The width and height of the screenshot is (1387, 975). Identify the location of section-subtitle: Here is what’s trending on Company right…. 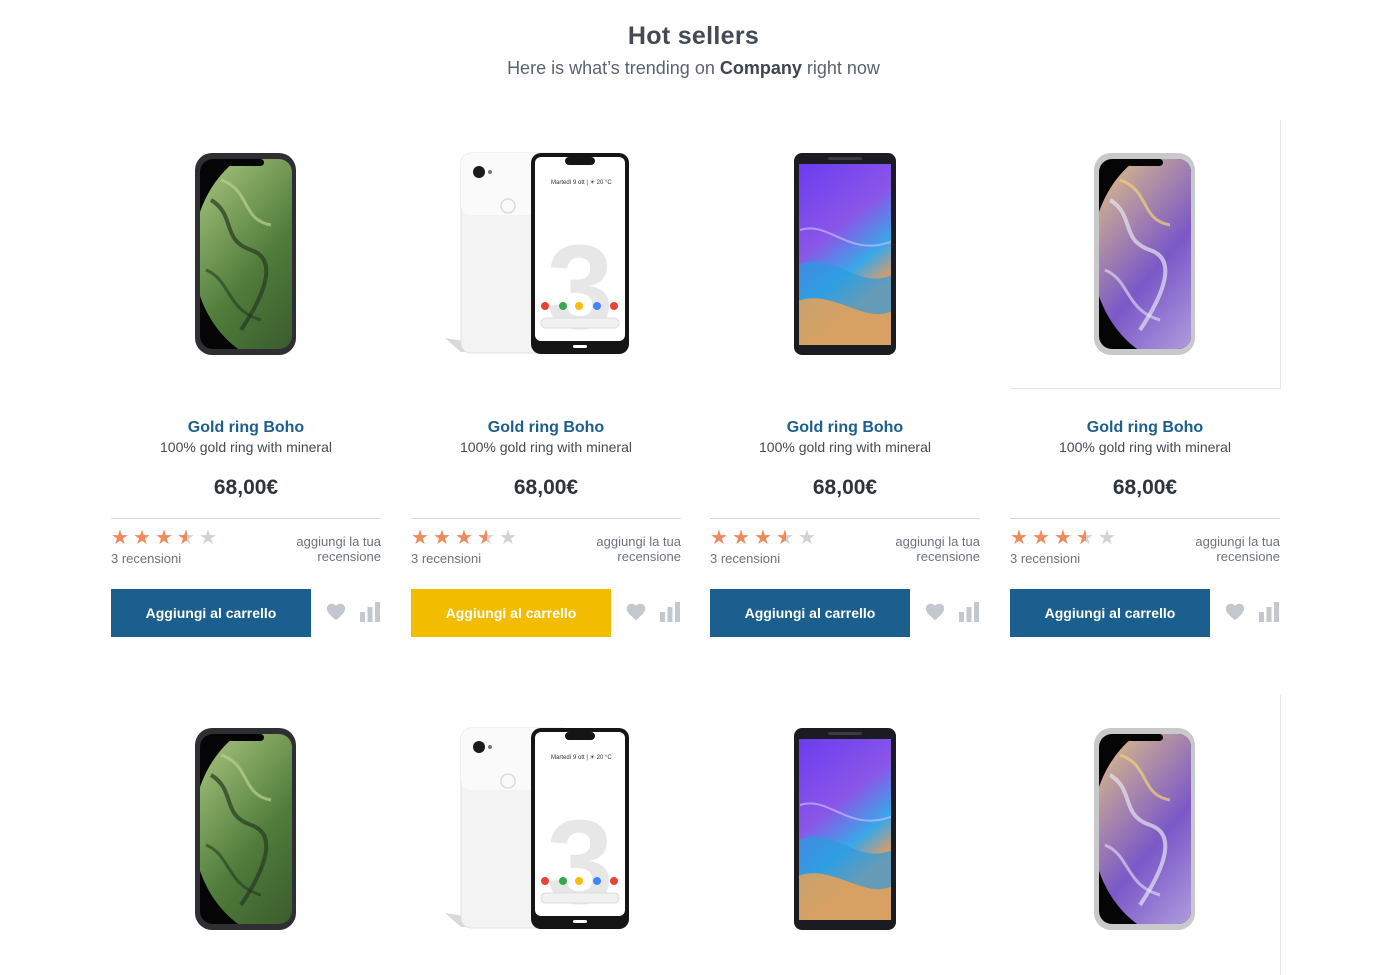
(693, 68).